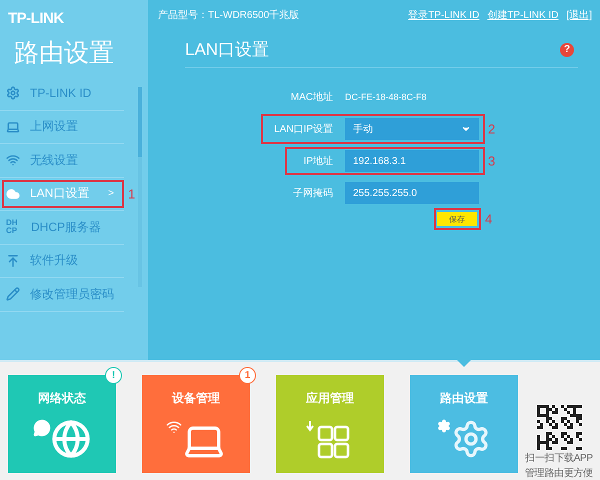 This screenshot has width=600, height=480. What do you see at coordinates (13, 193) in the screenshot?
I see `cloud-icon` at bounding box center [13, 193].